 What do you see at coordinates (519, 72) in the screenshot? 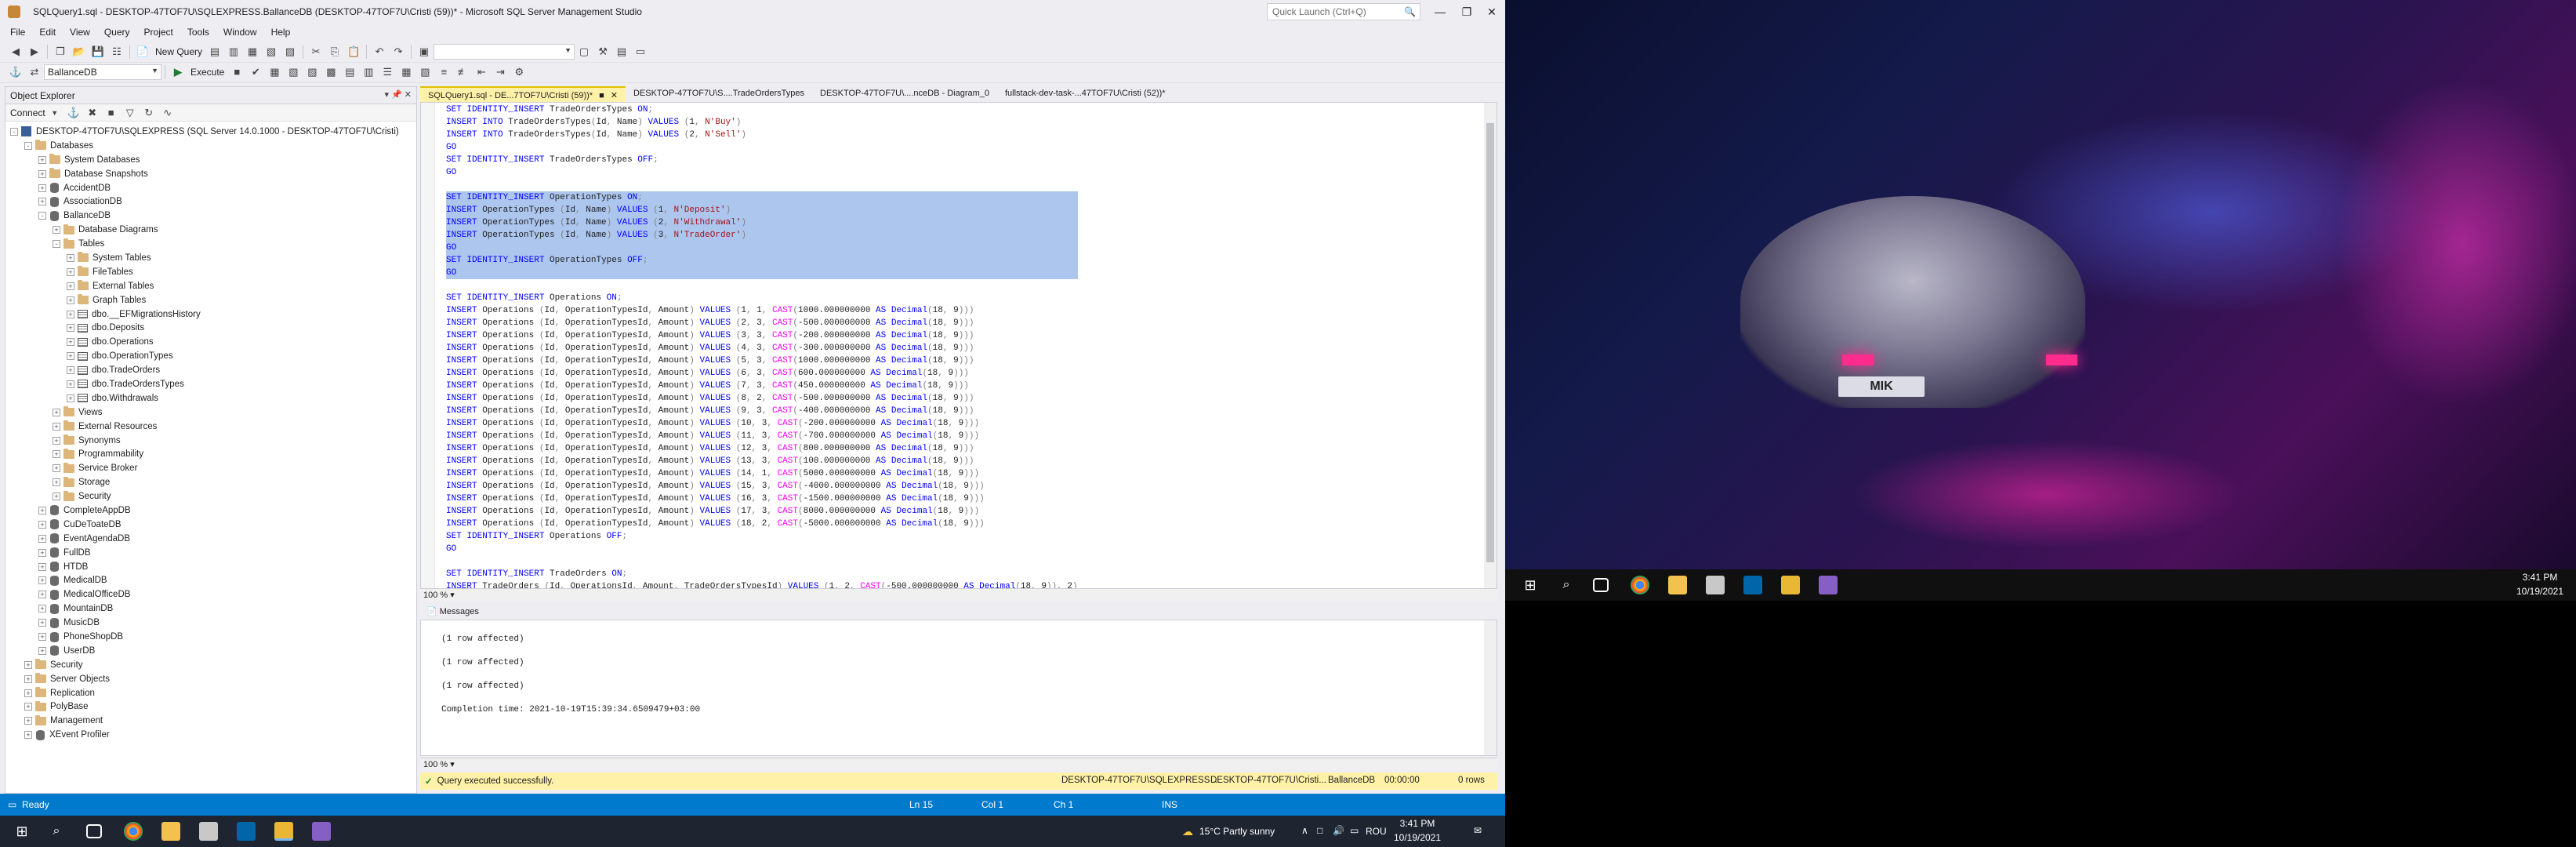
I see `specify-values-icon: ⚙` at bounding box center [519, 72].